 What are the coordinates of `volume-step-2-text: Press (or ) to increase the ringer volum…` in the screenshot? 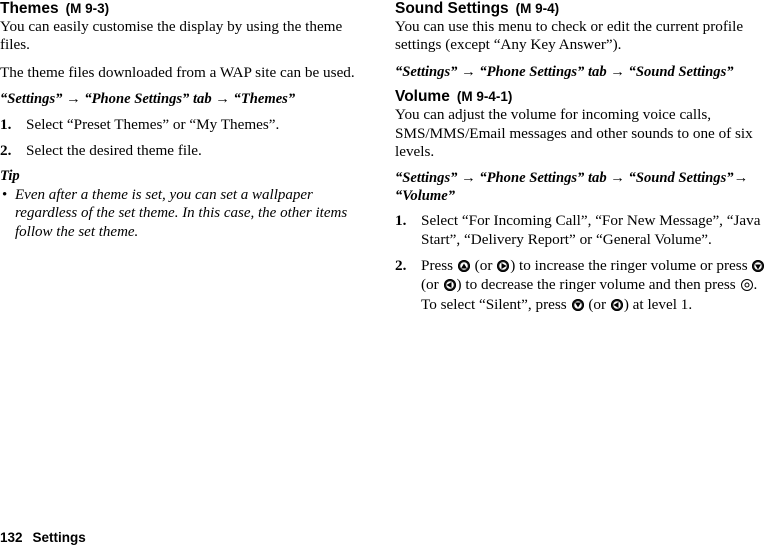 It's located at (593, 275).